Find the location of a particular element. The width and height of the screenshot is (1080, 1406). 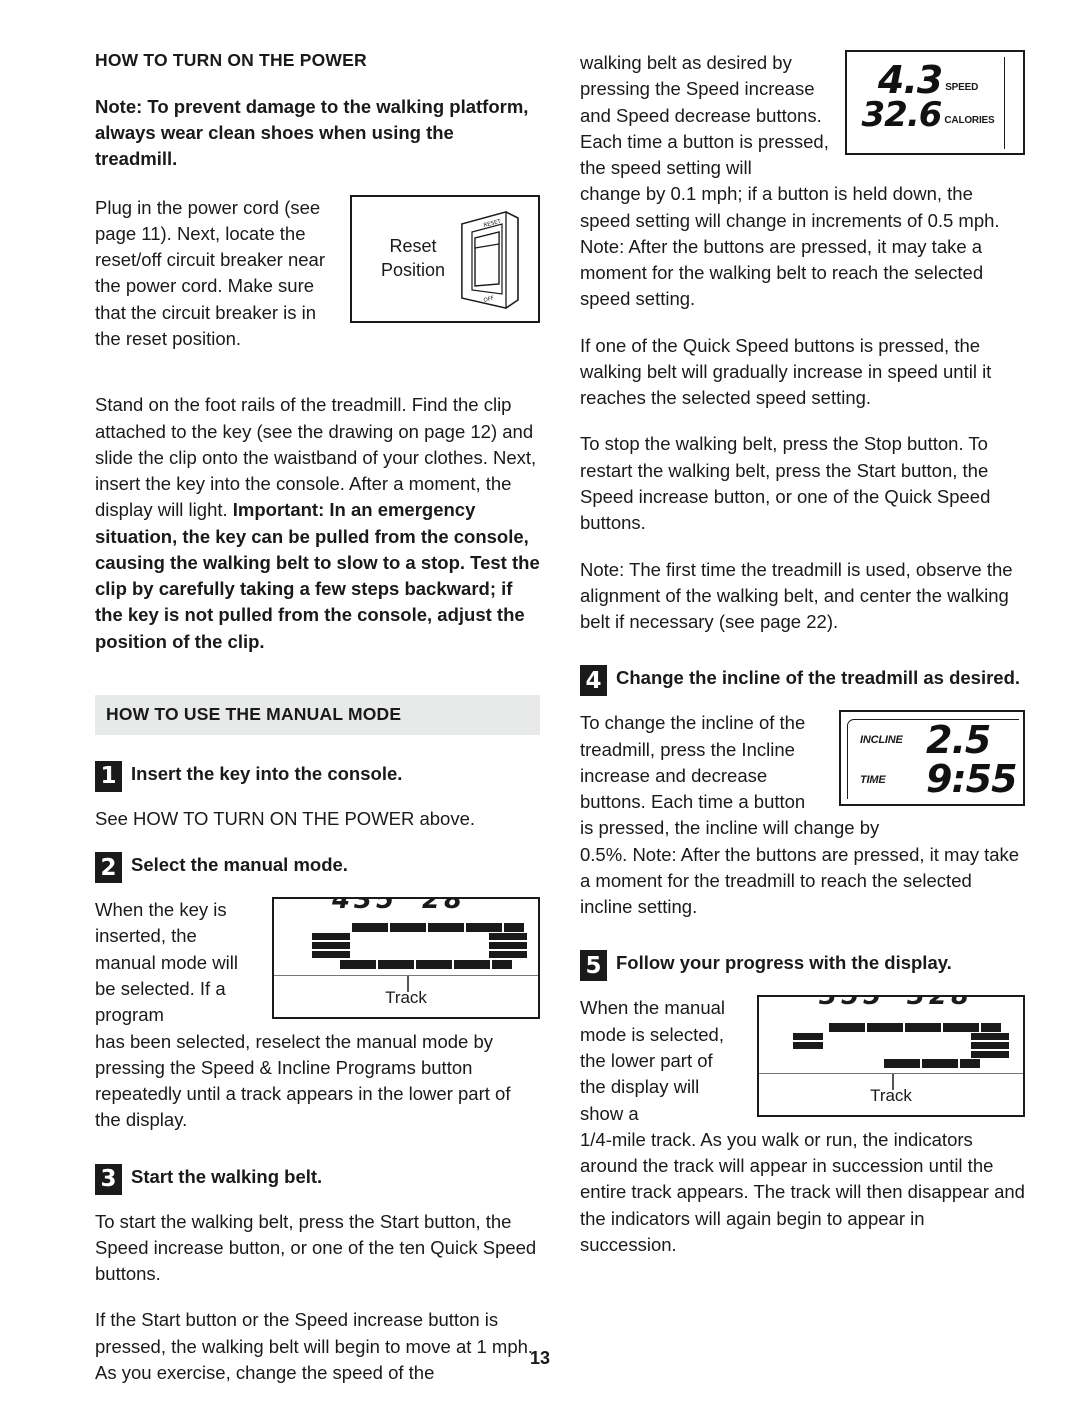

step-3-number: 3 is located at coordinates (108, 1179).